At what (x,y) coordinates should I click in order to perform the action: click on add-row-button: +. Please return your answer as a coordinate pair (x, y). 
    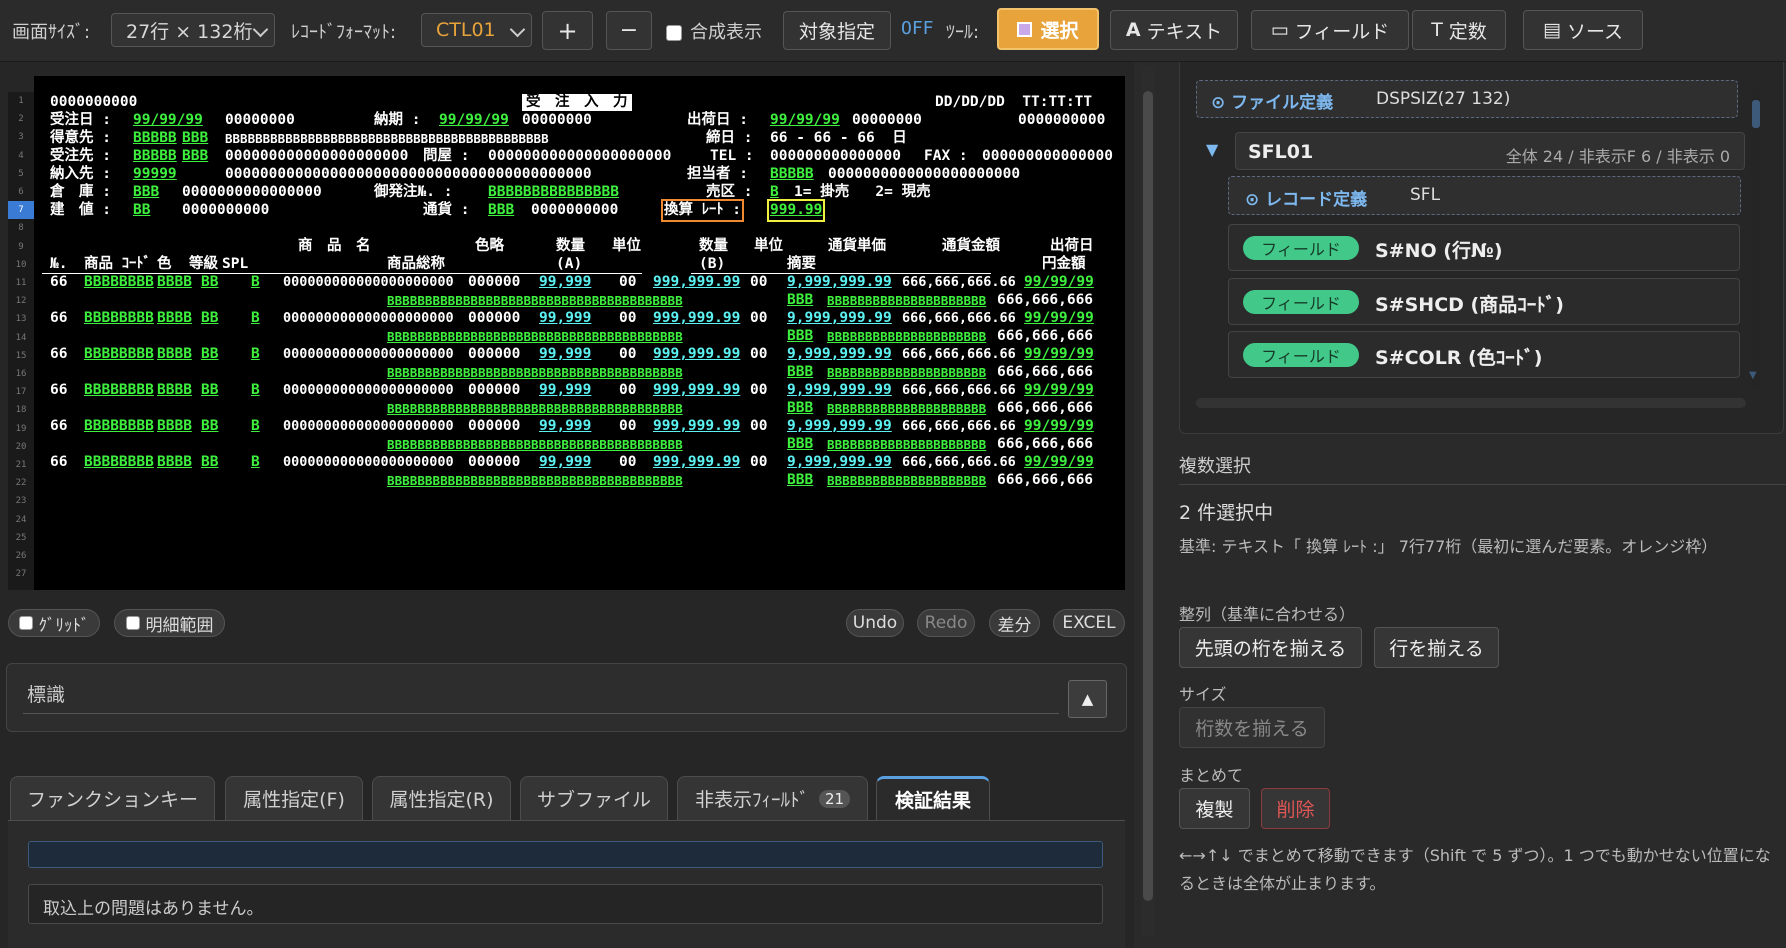
    Looking at the image, I should click on (567, 30).